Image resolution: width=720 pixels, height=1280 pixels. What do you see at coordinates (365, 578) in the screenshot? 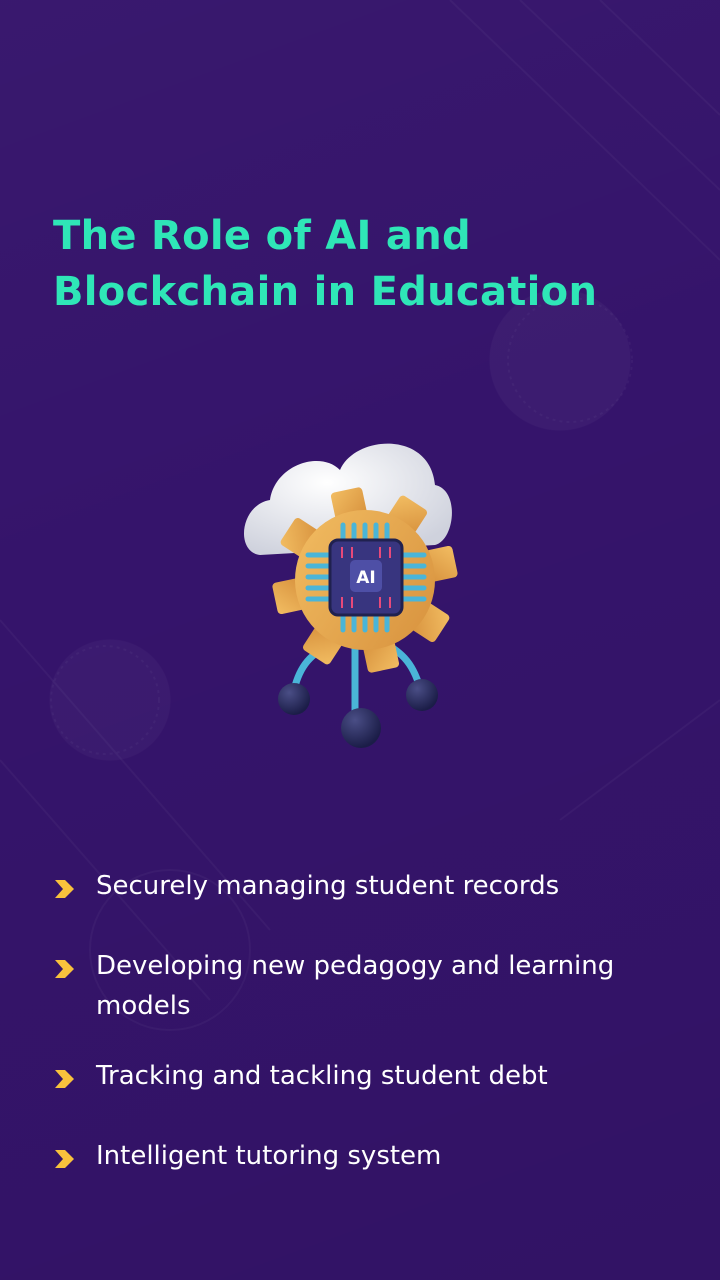
I see `chip-label: AI` at bounding box center [365, 578].